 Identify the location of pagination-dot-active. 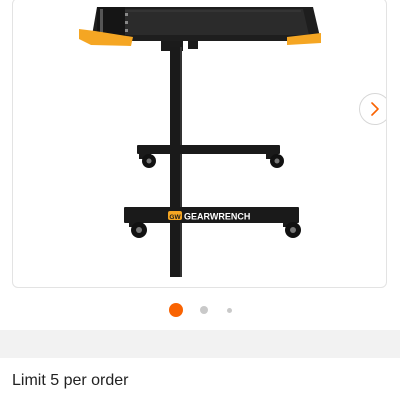
(175, 310).